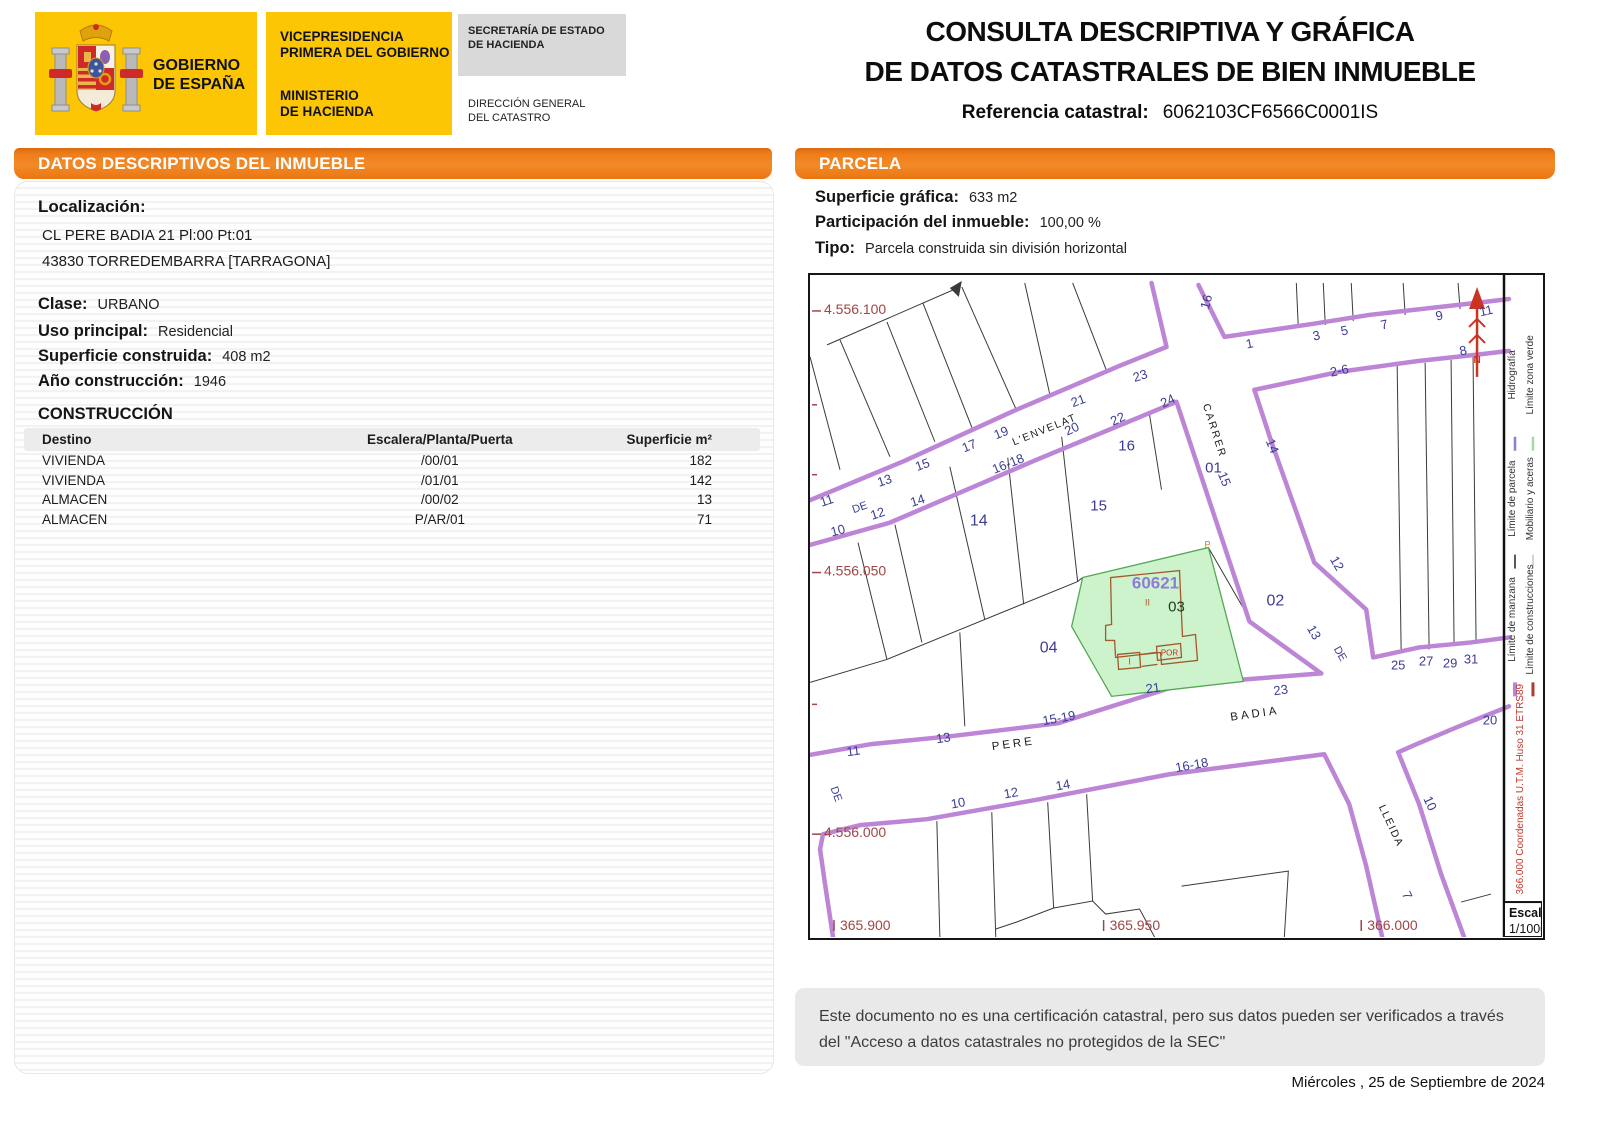 Image resolution: width=1600 pixels, height=1130 pixels. Describe the element at coordinates (916, 197) in the screenshot. I see `field-superficie-grafica: Superficie gráfica: 633 m2` at that location.